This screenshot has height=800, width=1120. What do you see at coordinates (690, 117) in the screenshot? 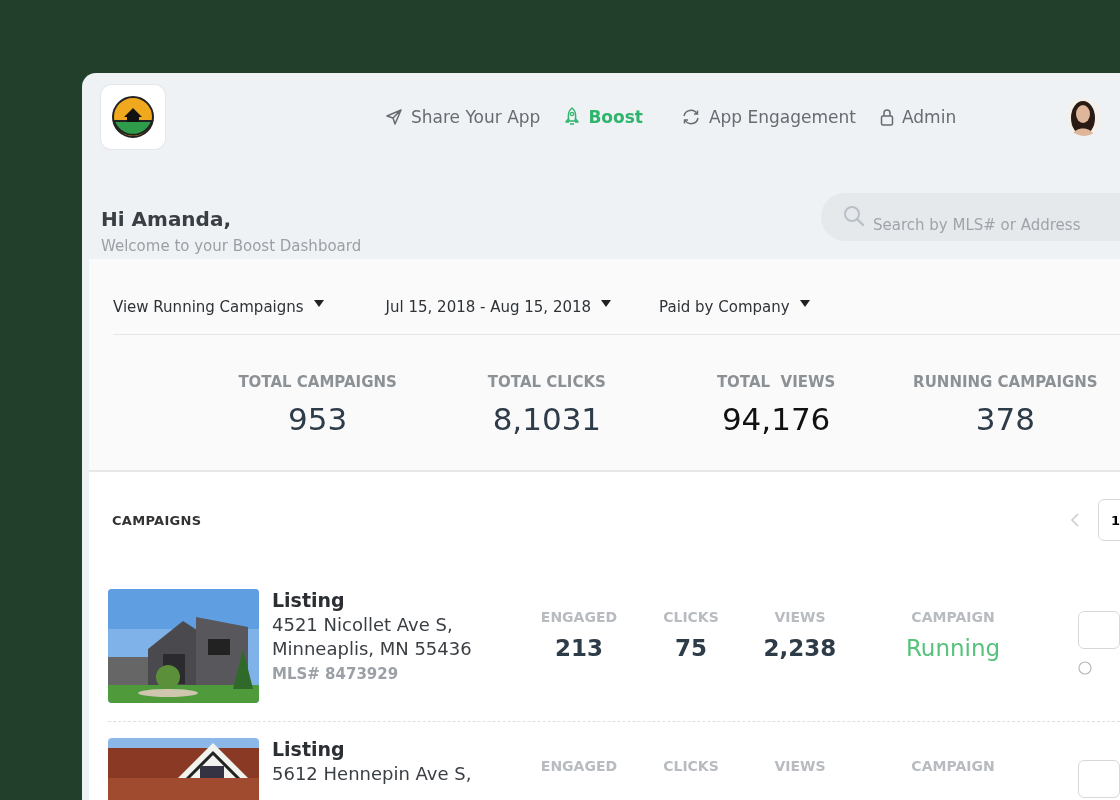
I see `refresh-icon` at bounding box center [690, 117].